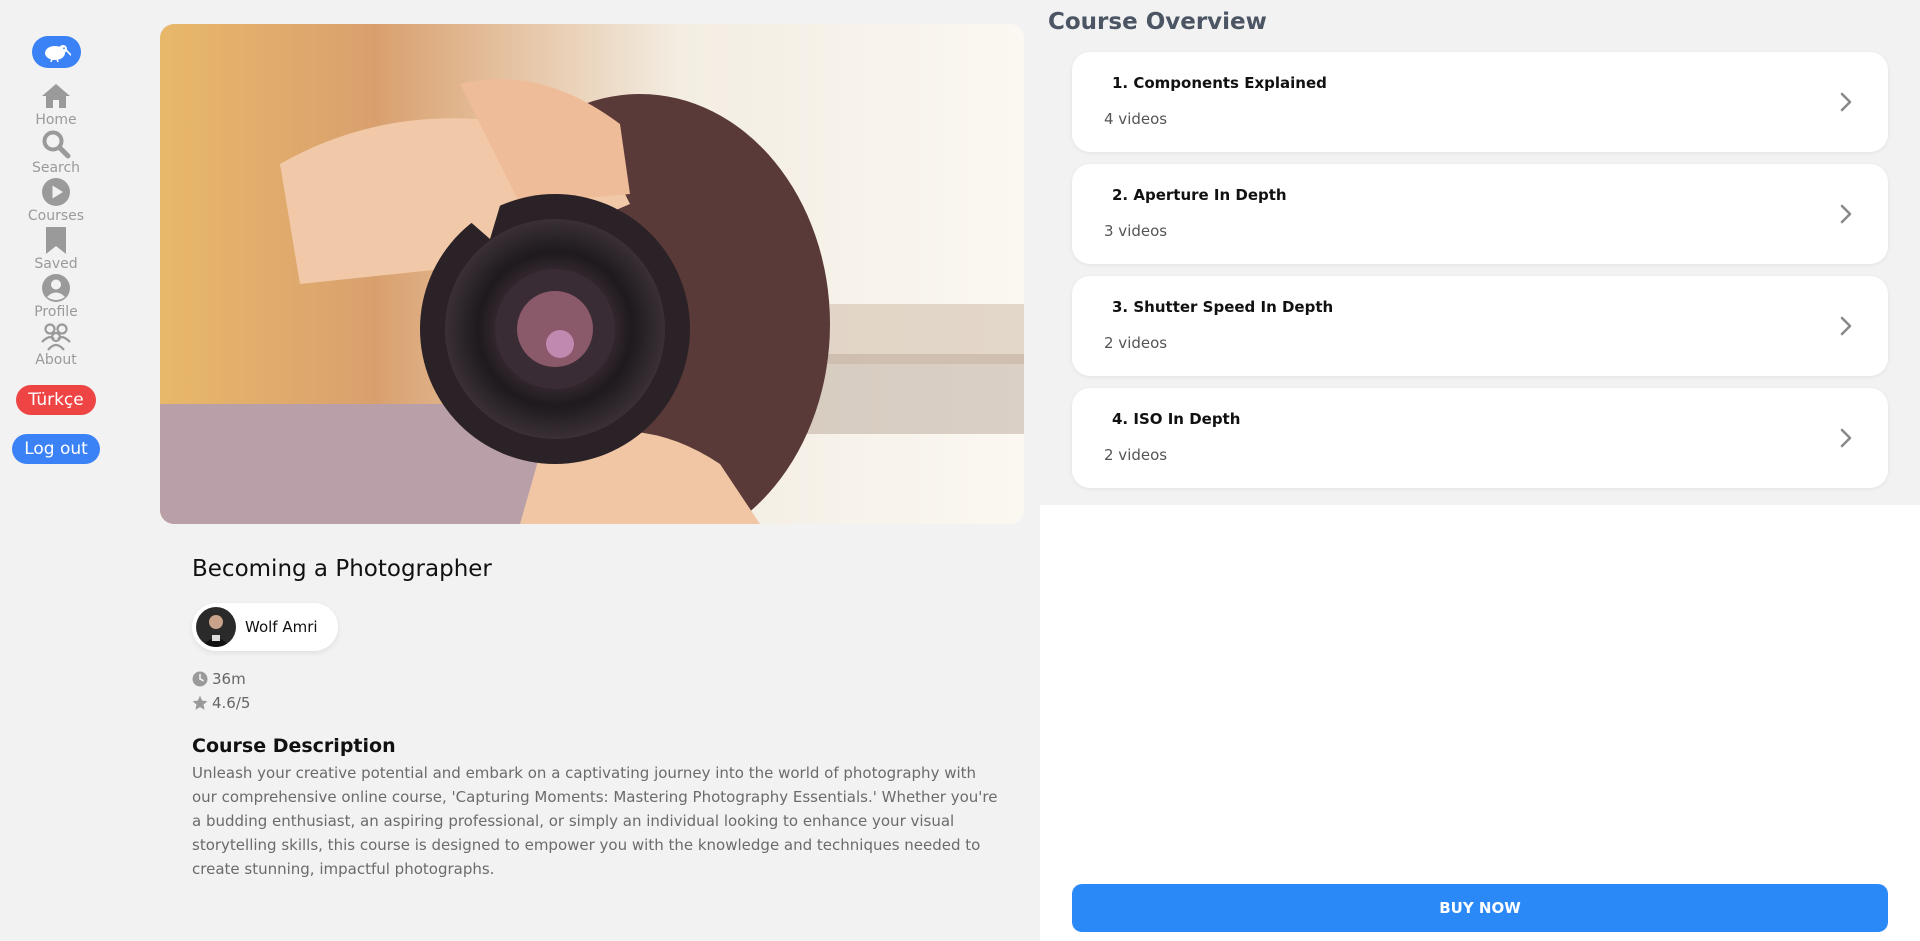 This screenshot has height=941, width=1920. Describe the element at coordinates (1480, 214) in the screenshot. I see `section-card: 2. Aperture In Depth 3 videos` at that location.